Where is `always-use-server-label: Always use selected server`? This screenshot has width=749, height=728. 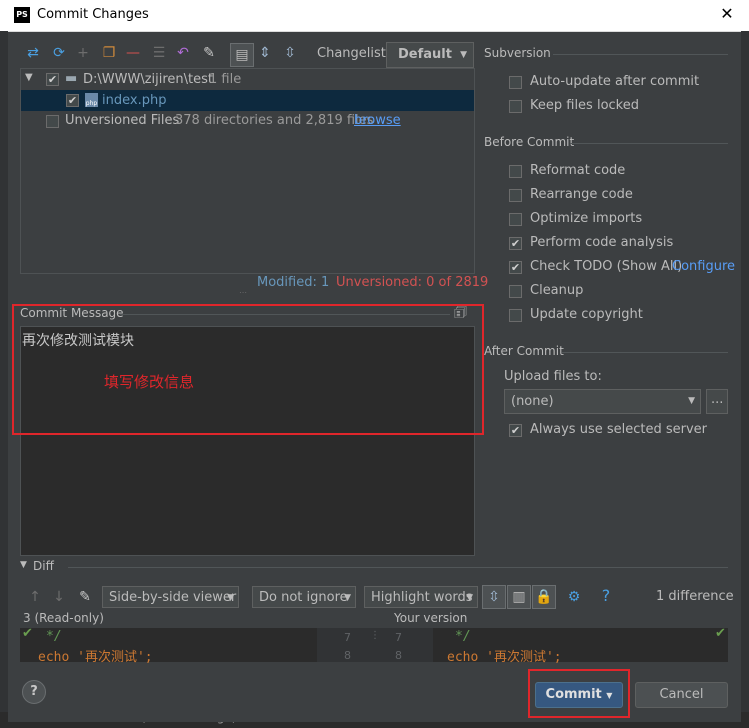
always-use-server-label: Always use selected server is located at coordinates (619, 429).